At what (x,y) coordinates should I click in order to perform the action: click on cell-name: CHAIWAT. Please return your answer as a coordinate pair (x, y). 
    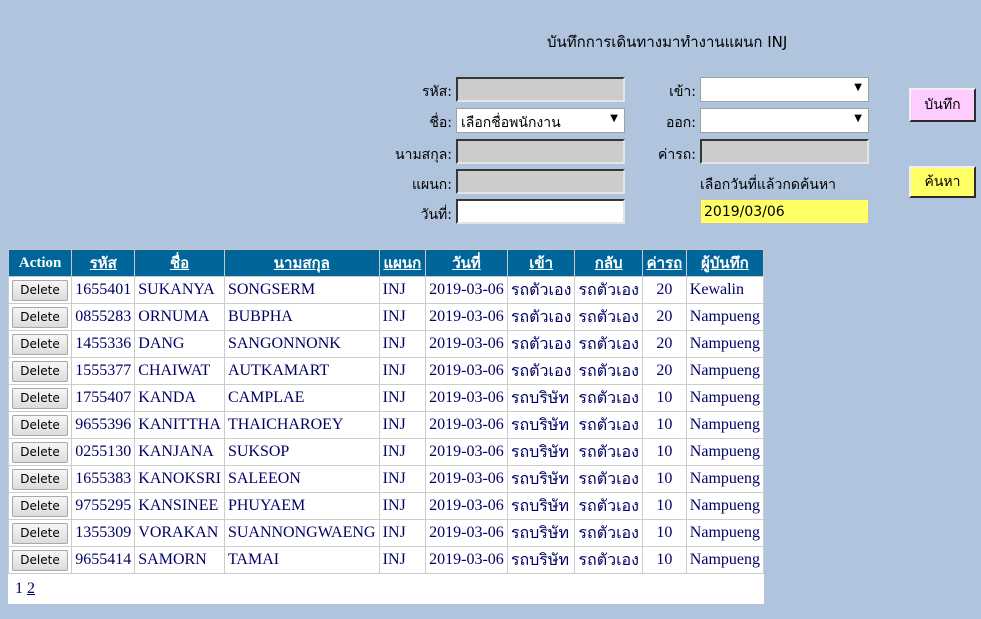
    Looking at the image, I should click on (179, 371).